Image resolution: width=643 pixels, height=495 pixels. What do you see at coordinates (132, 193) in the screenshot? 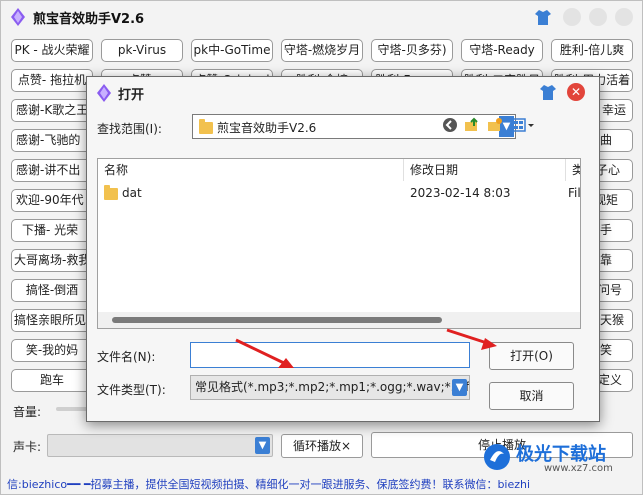
I see `file-name: dat` at bounding box center [132, 193].